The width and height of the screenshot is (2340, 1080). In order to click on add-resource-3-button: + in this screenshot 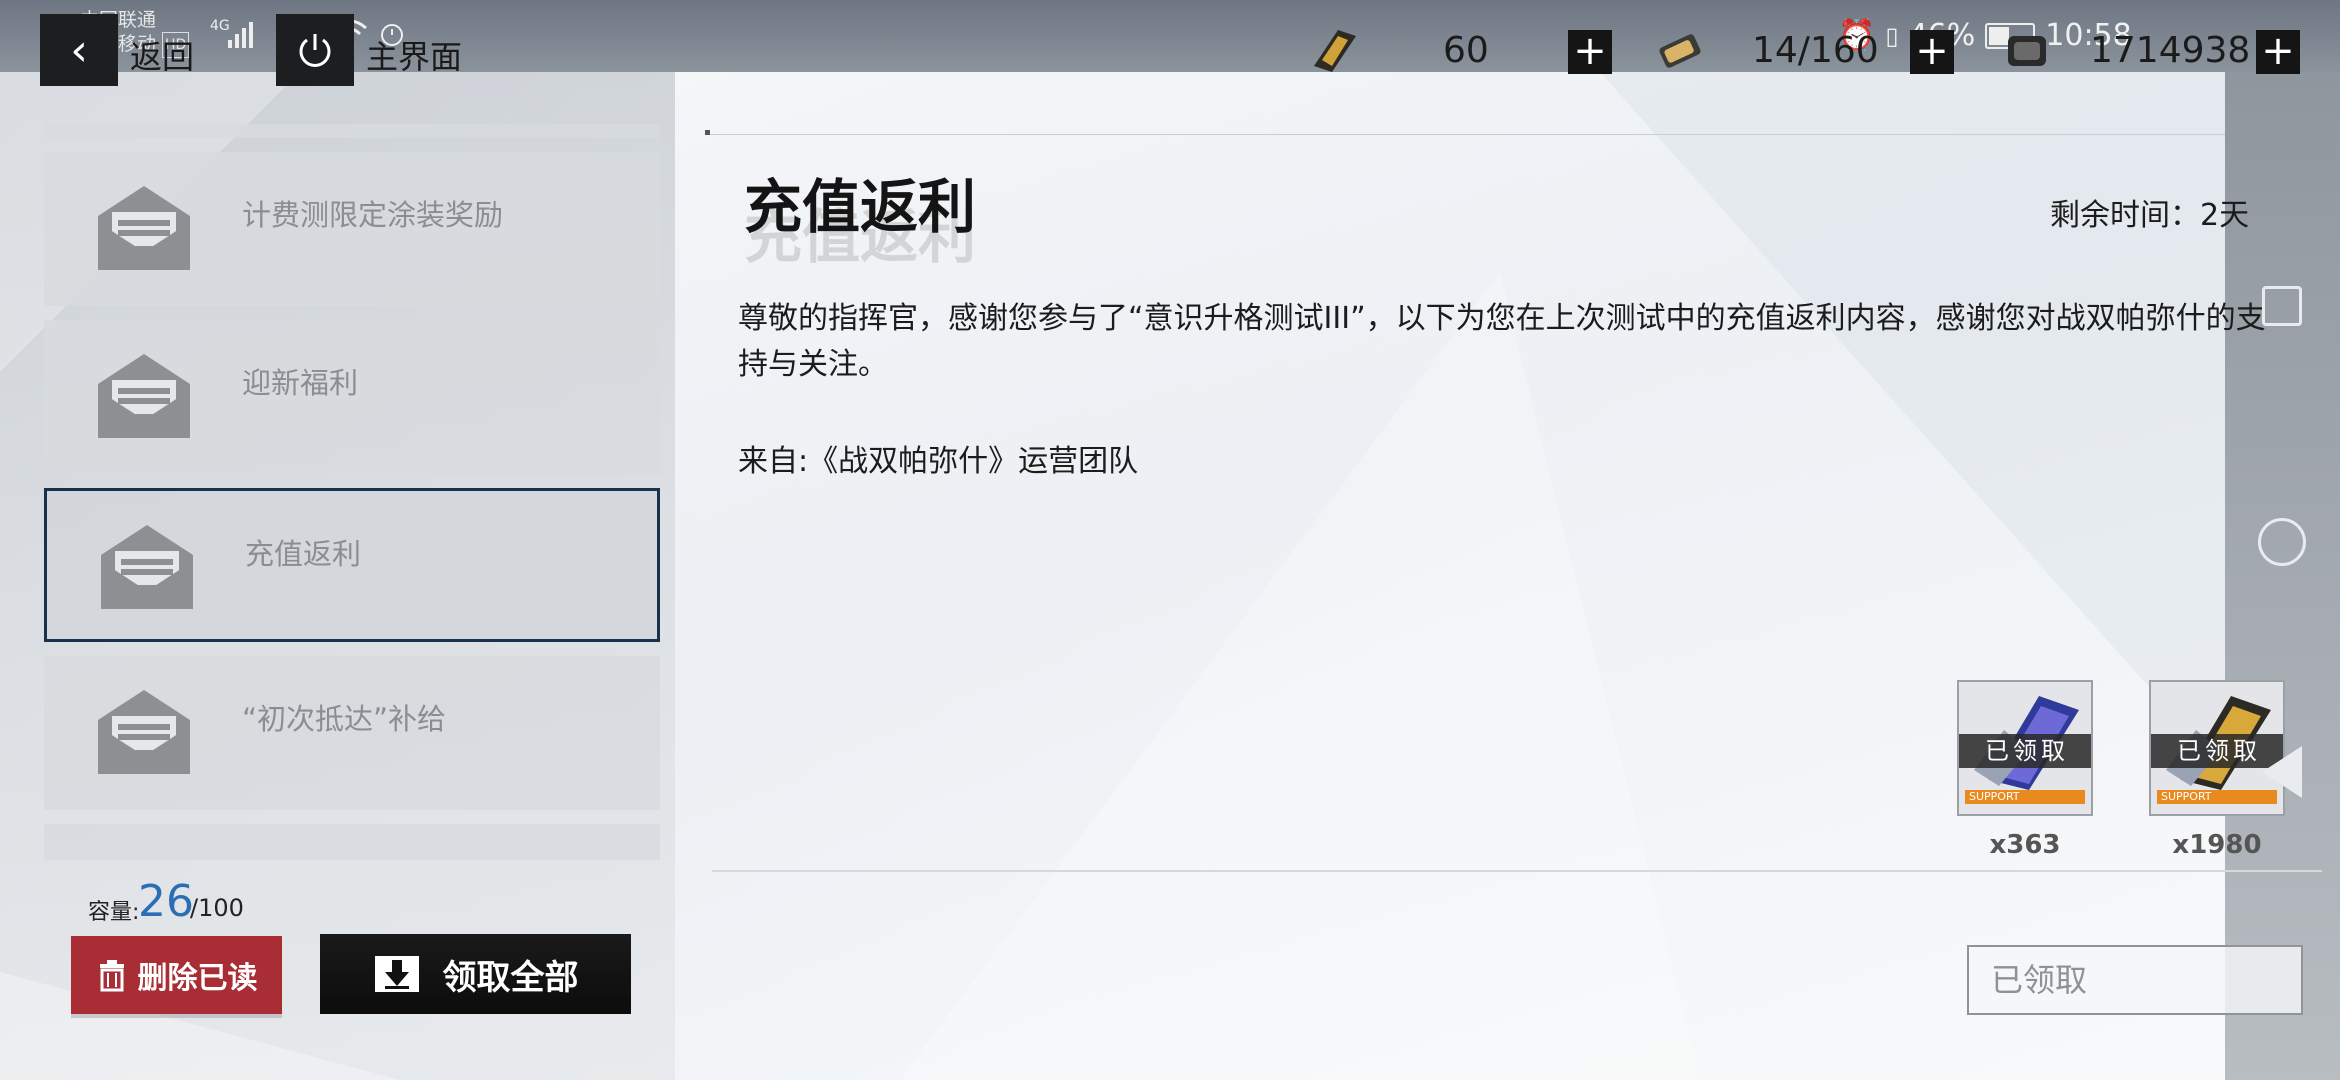, I will do `click(2278, 52)`.